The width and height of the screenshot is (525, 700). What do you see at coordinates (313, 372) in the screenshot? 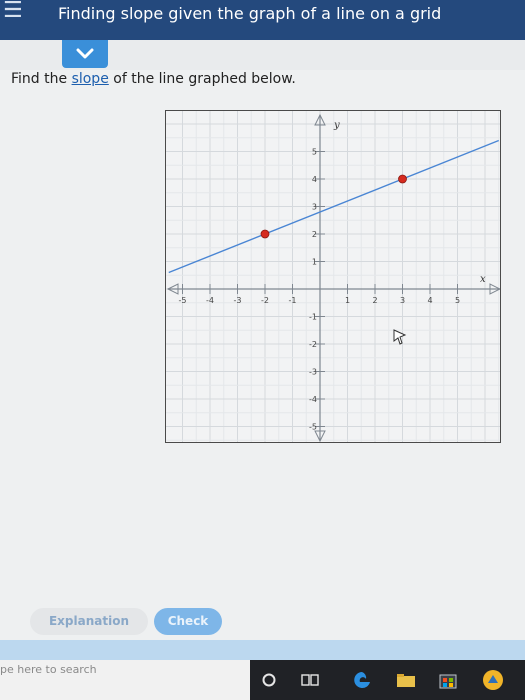
I see `y-tick-label: -3` at bounding box center [313, 372].